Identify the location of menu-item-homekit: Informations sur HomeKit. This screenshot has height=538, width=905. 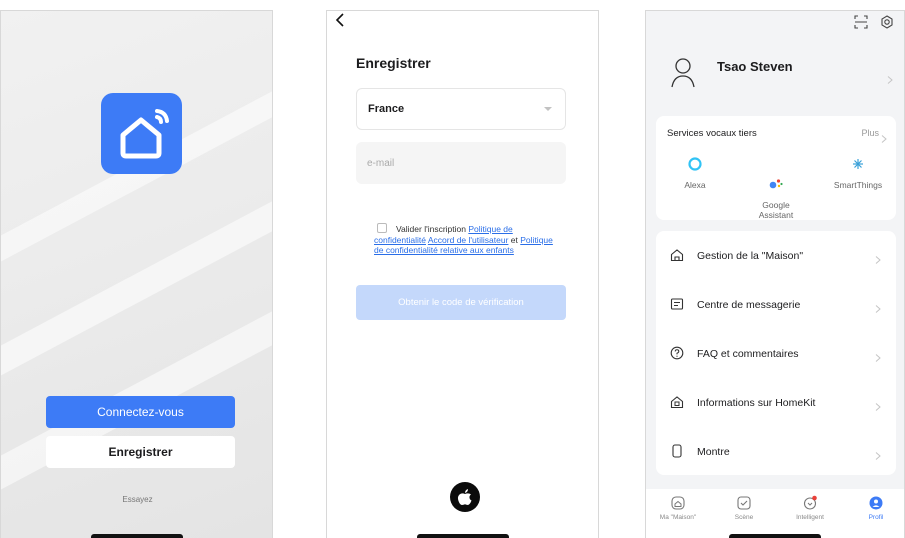
(776, 402).